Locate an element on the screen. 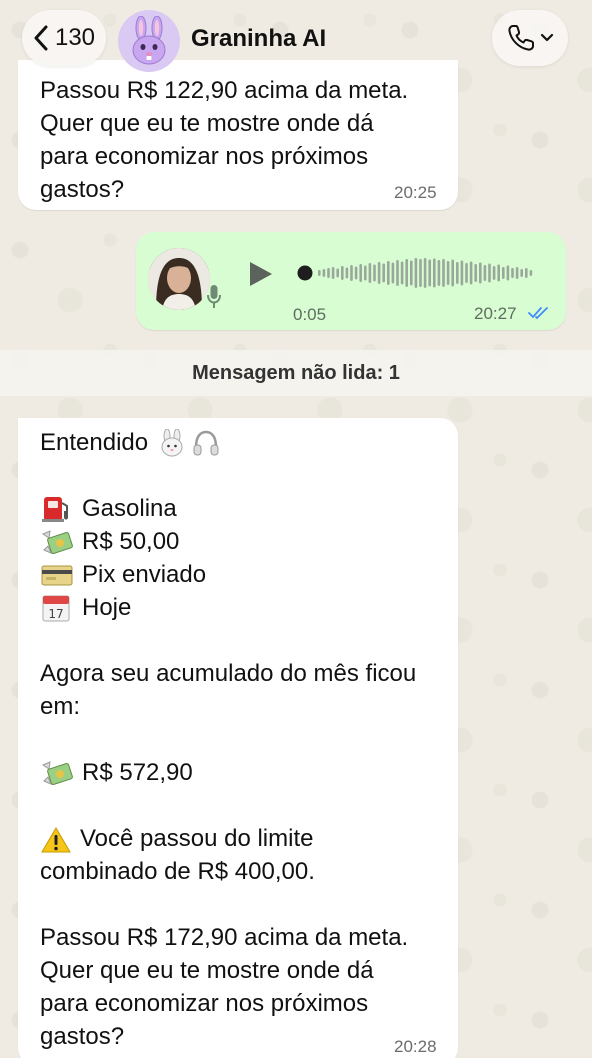 The image size is (592, 1058). accumulated-value-line: R$ 572,90 is located at coordinates (116, 772).